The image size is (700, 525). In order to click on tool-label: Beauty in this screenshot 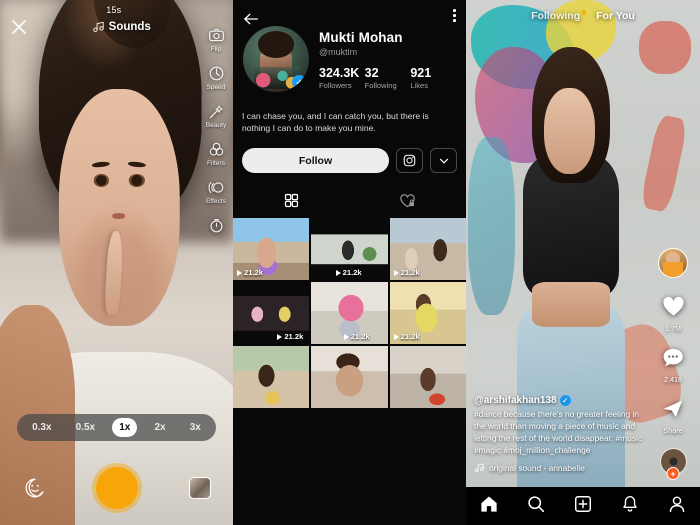, I will do `click(216, 125)`.